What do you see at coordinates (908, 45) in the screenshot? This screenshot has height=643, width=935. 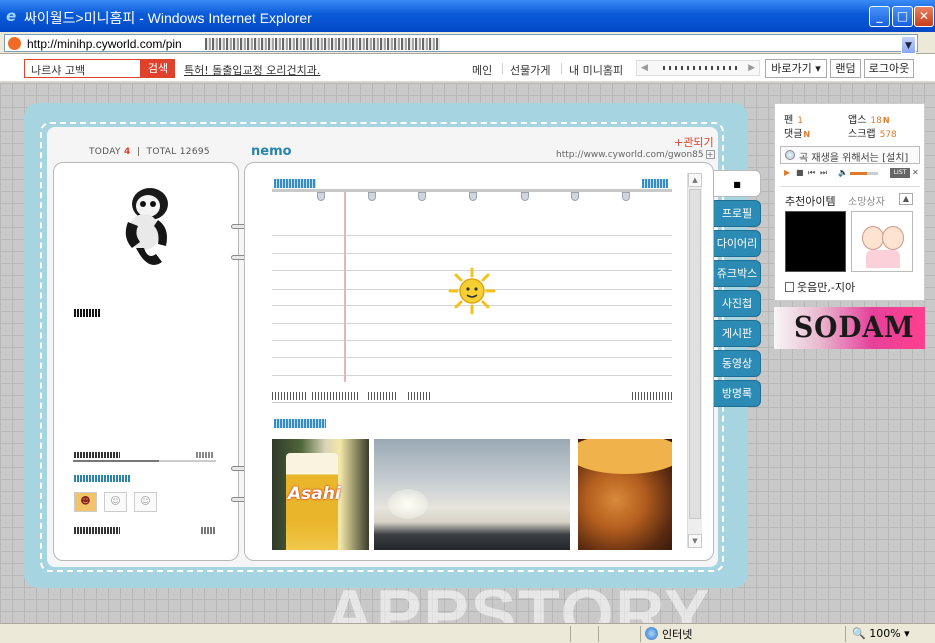 I see `address-dropdown-icon: ▼` at bounding box center [908, 45].